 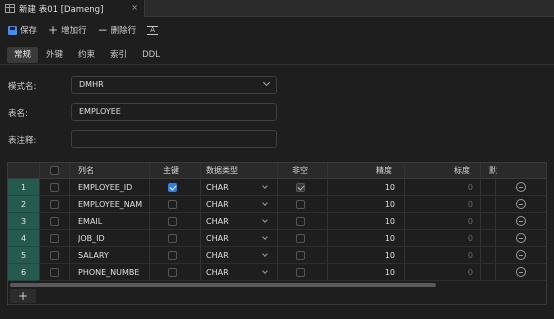 What do you see at coordinates (134, 7) in the screenshot?
I see `close-tab-icon: ×` at bounding box center [134, 7].